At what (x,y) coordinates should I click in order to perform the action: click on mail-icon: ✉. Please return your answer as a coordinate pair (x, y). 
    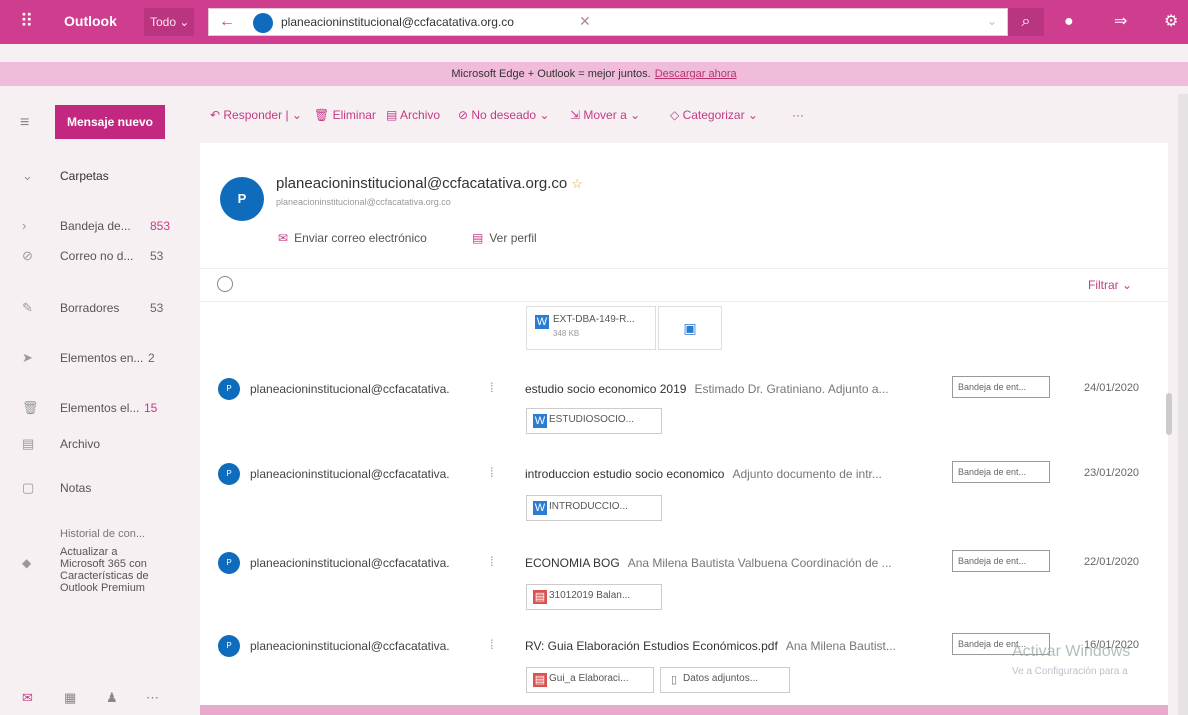
    Looking at the image, I should click on (27, 698).